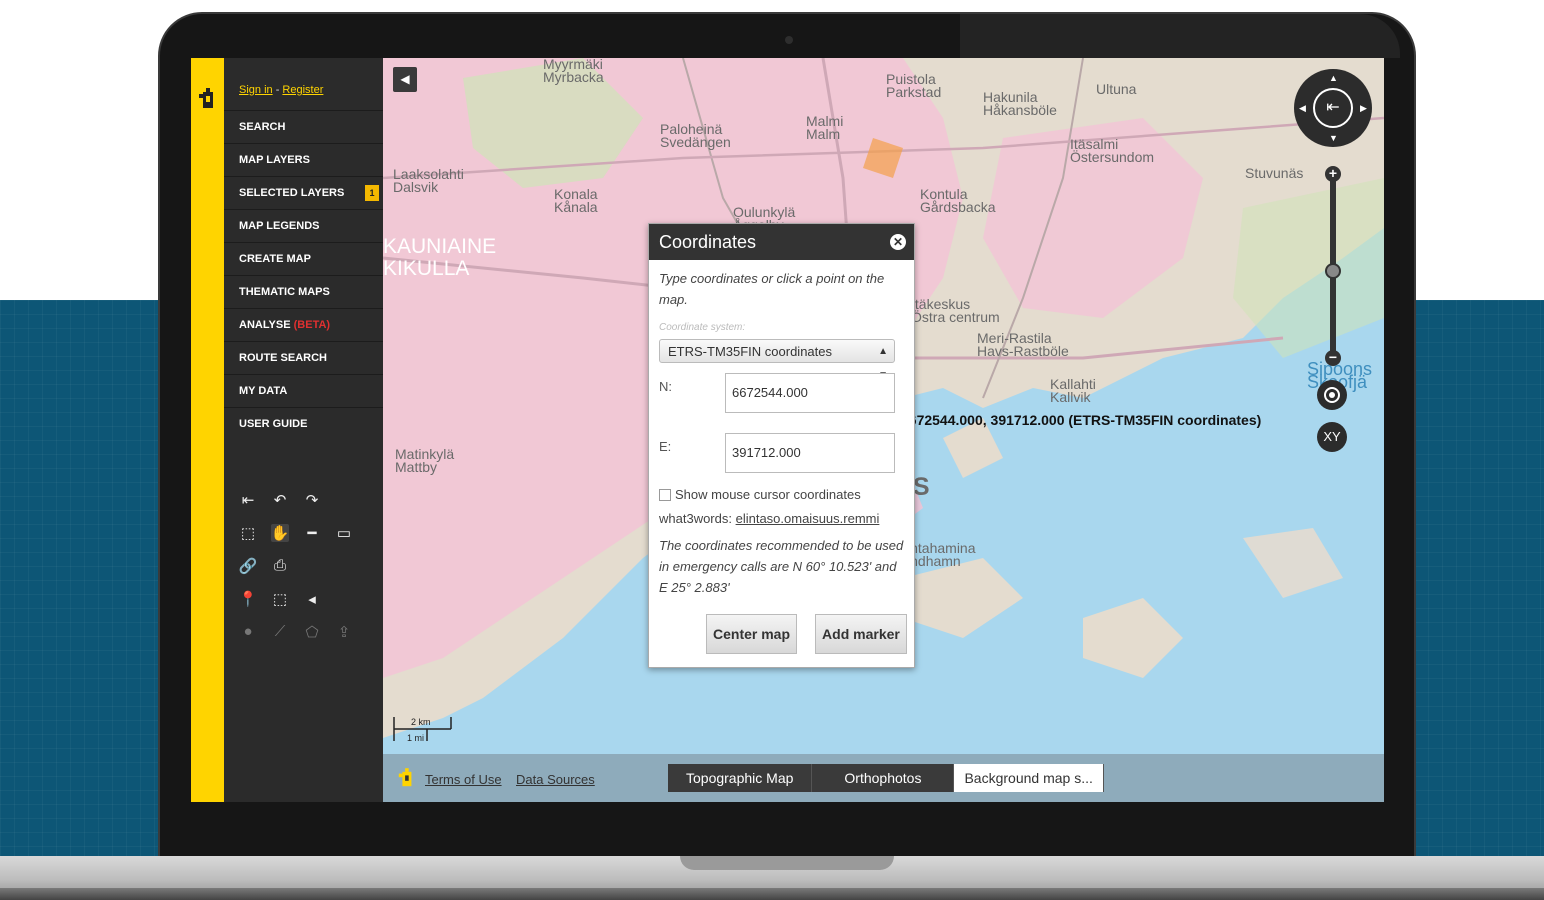 The width and height of the screenshot is (1544, 900). Describe the element at coordinates (405, 79) in the screenshot. I see `collapse-sidebar-button: ◀` at that location.